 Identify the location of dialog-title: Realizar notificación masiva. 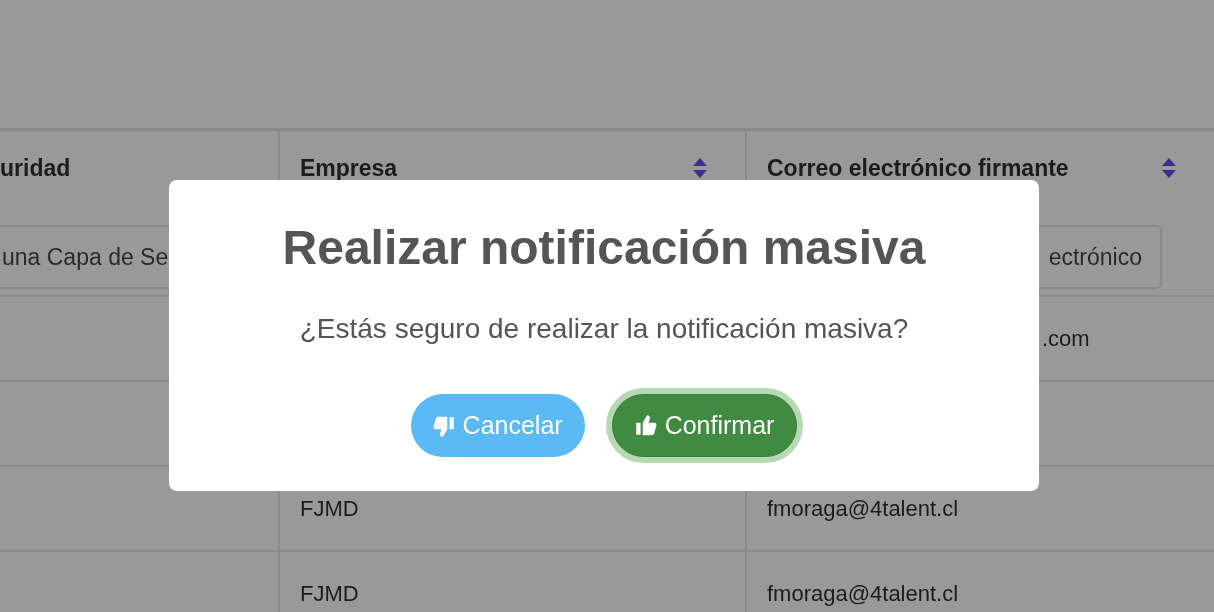
(604, 248).